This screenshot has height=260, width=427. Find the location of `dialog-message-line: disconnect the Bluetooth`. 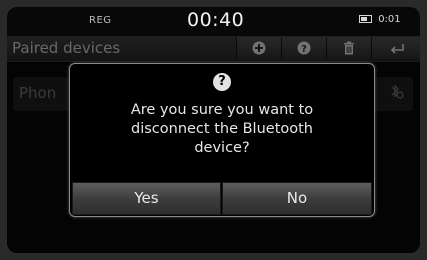

dialog-message-line: disconnect the Bluetooth is located at coordinates (222, 129).